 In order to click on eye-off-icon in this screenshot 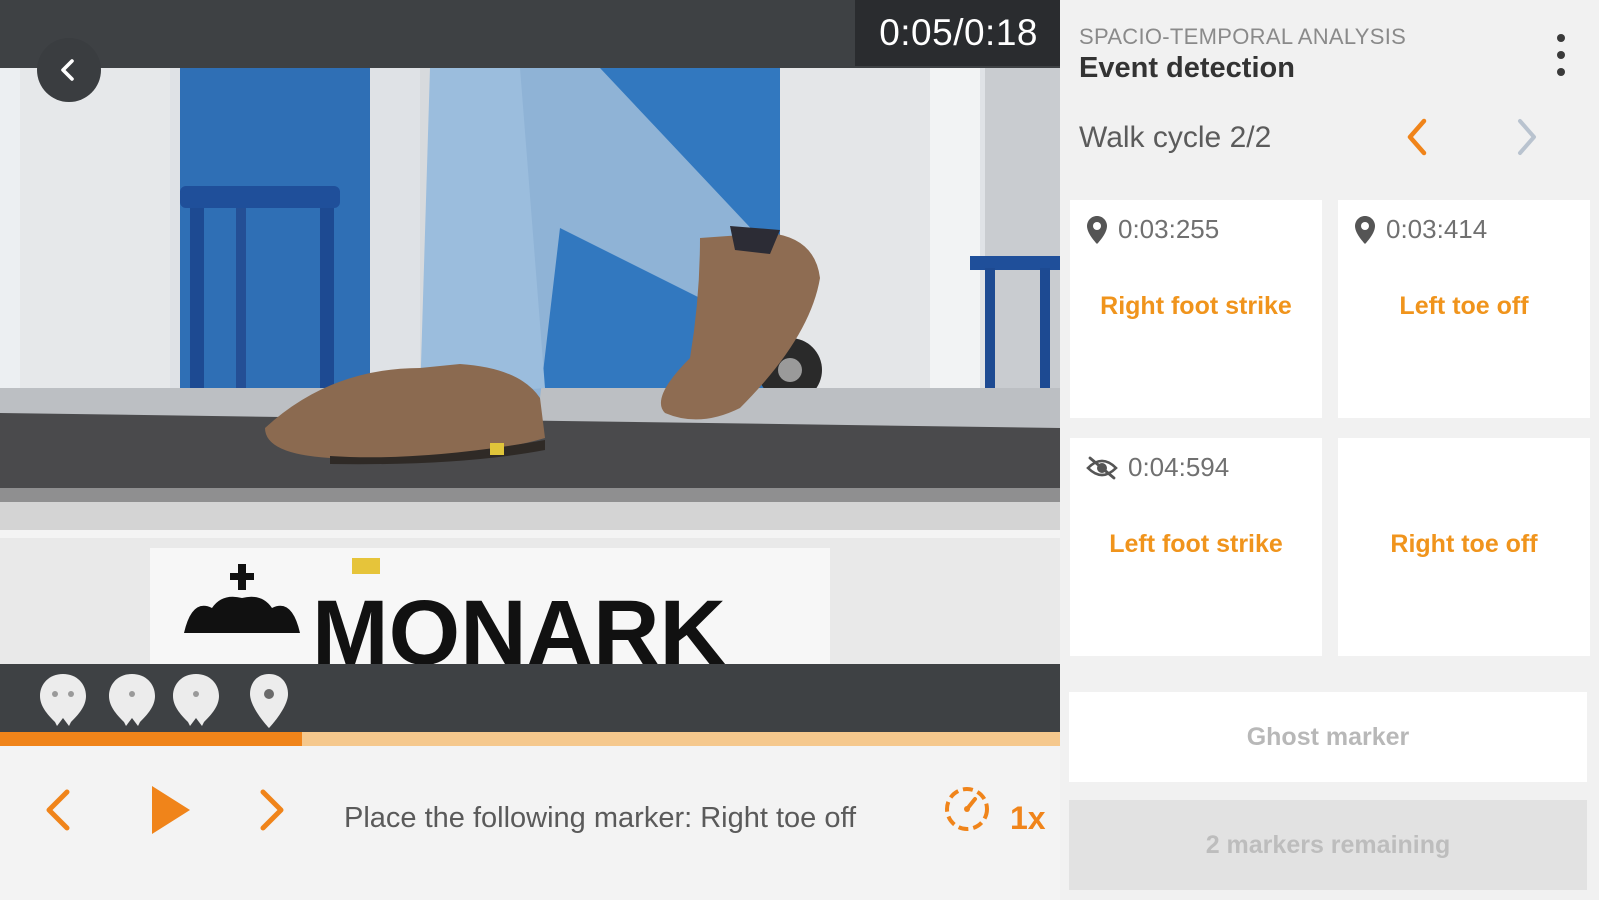, I will do `click(1102, 467)`.